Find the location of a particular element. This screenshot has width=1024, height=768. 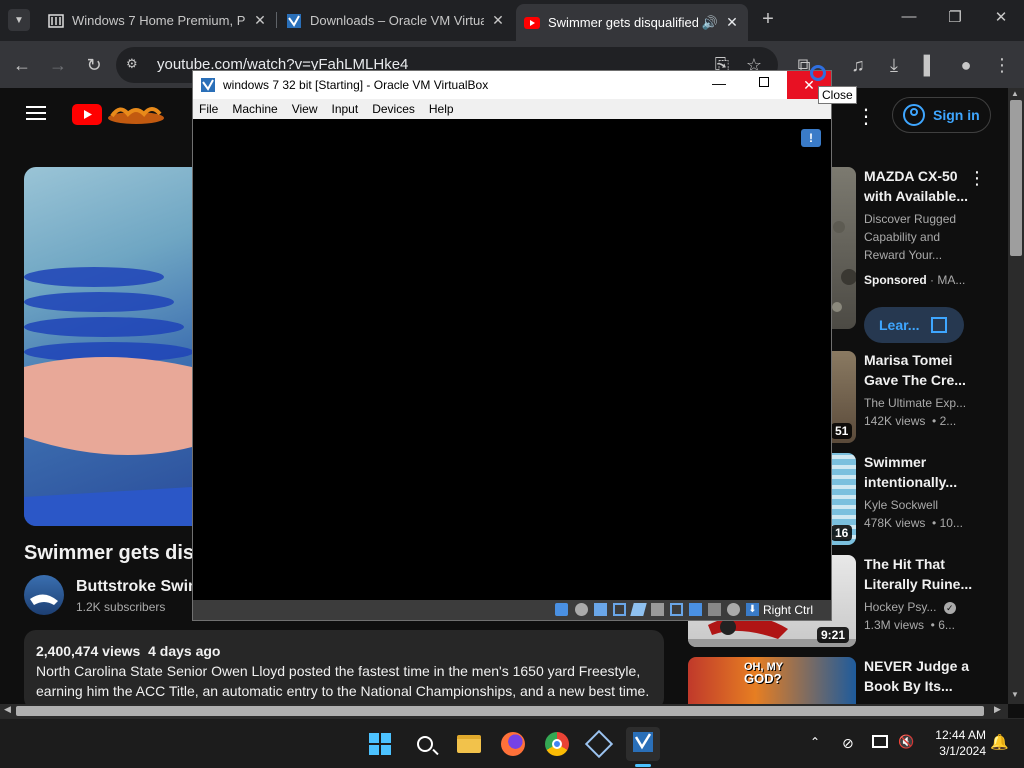

cpu-icon is located at coordinates (714, 609).